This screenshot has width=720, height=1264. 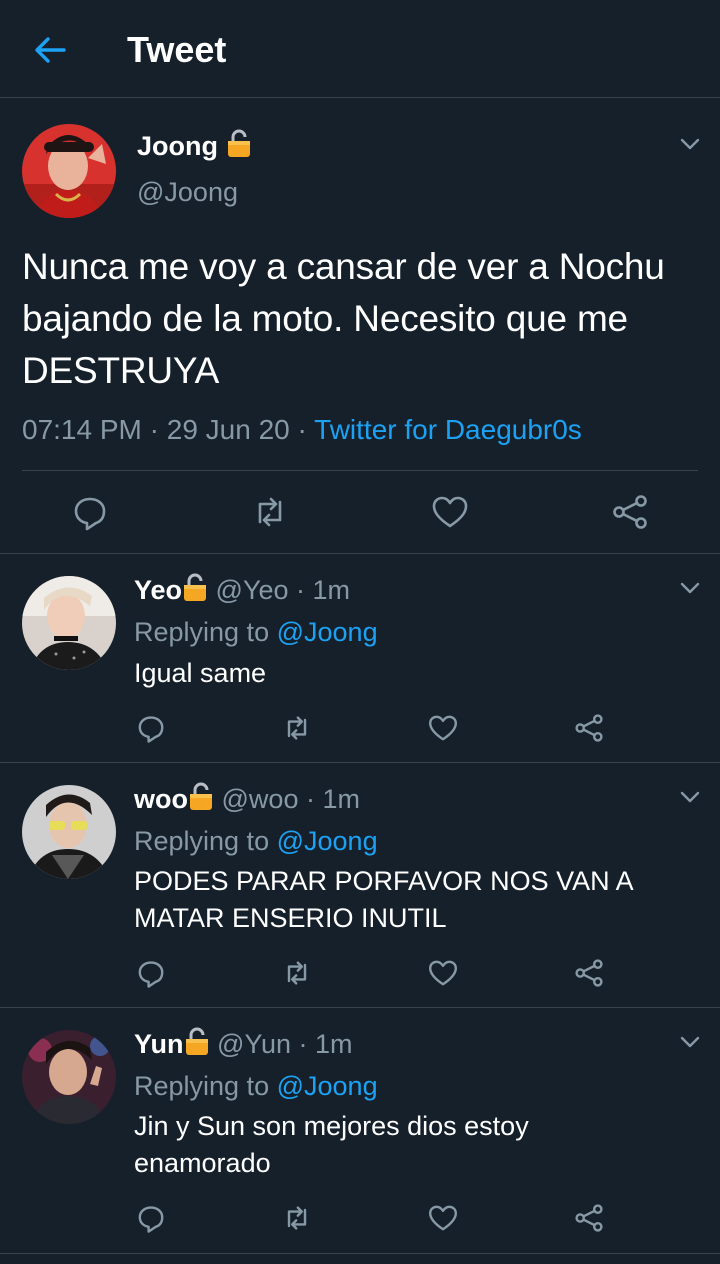 What do you see at coordinates (448, 429) in the screenshot?
I see `tweet-source: Twitter for Daegubr0s` at bounding box center [448, 429].